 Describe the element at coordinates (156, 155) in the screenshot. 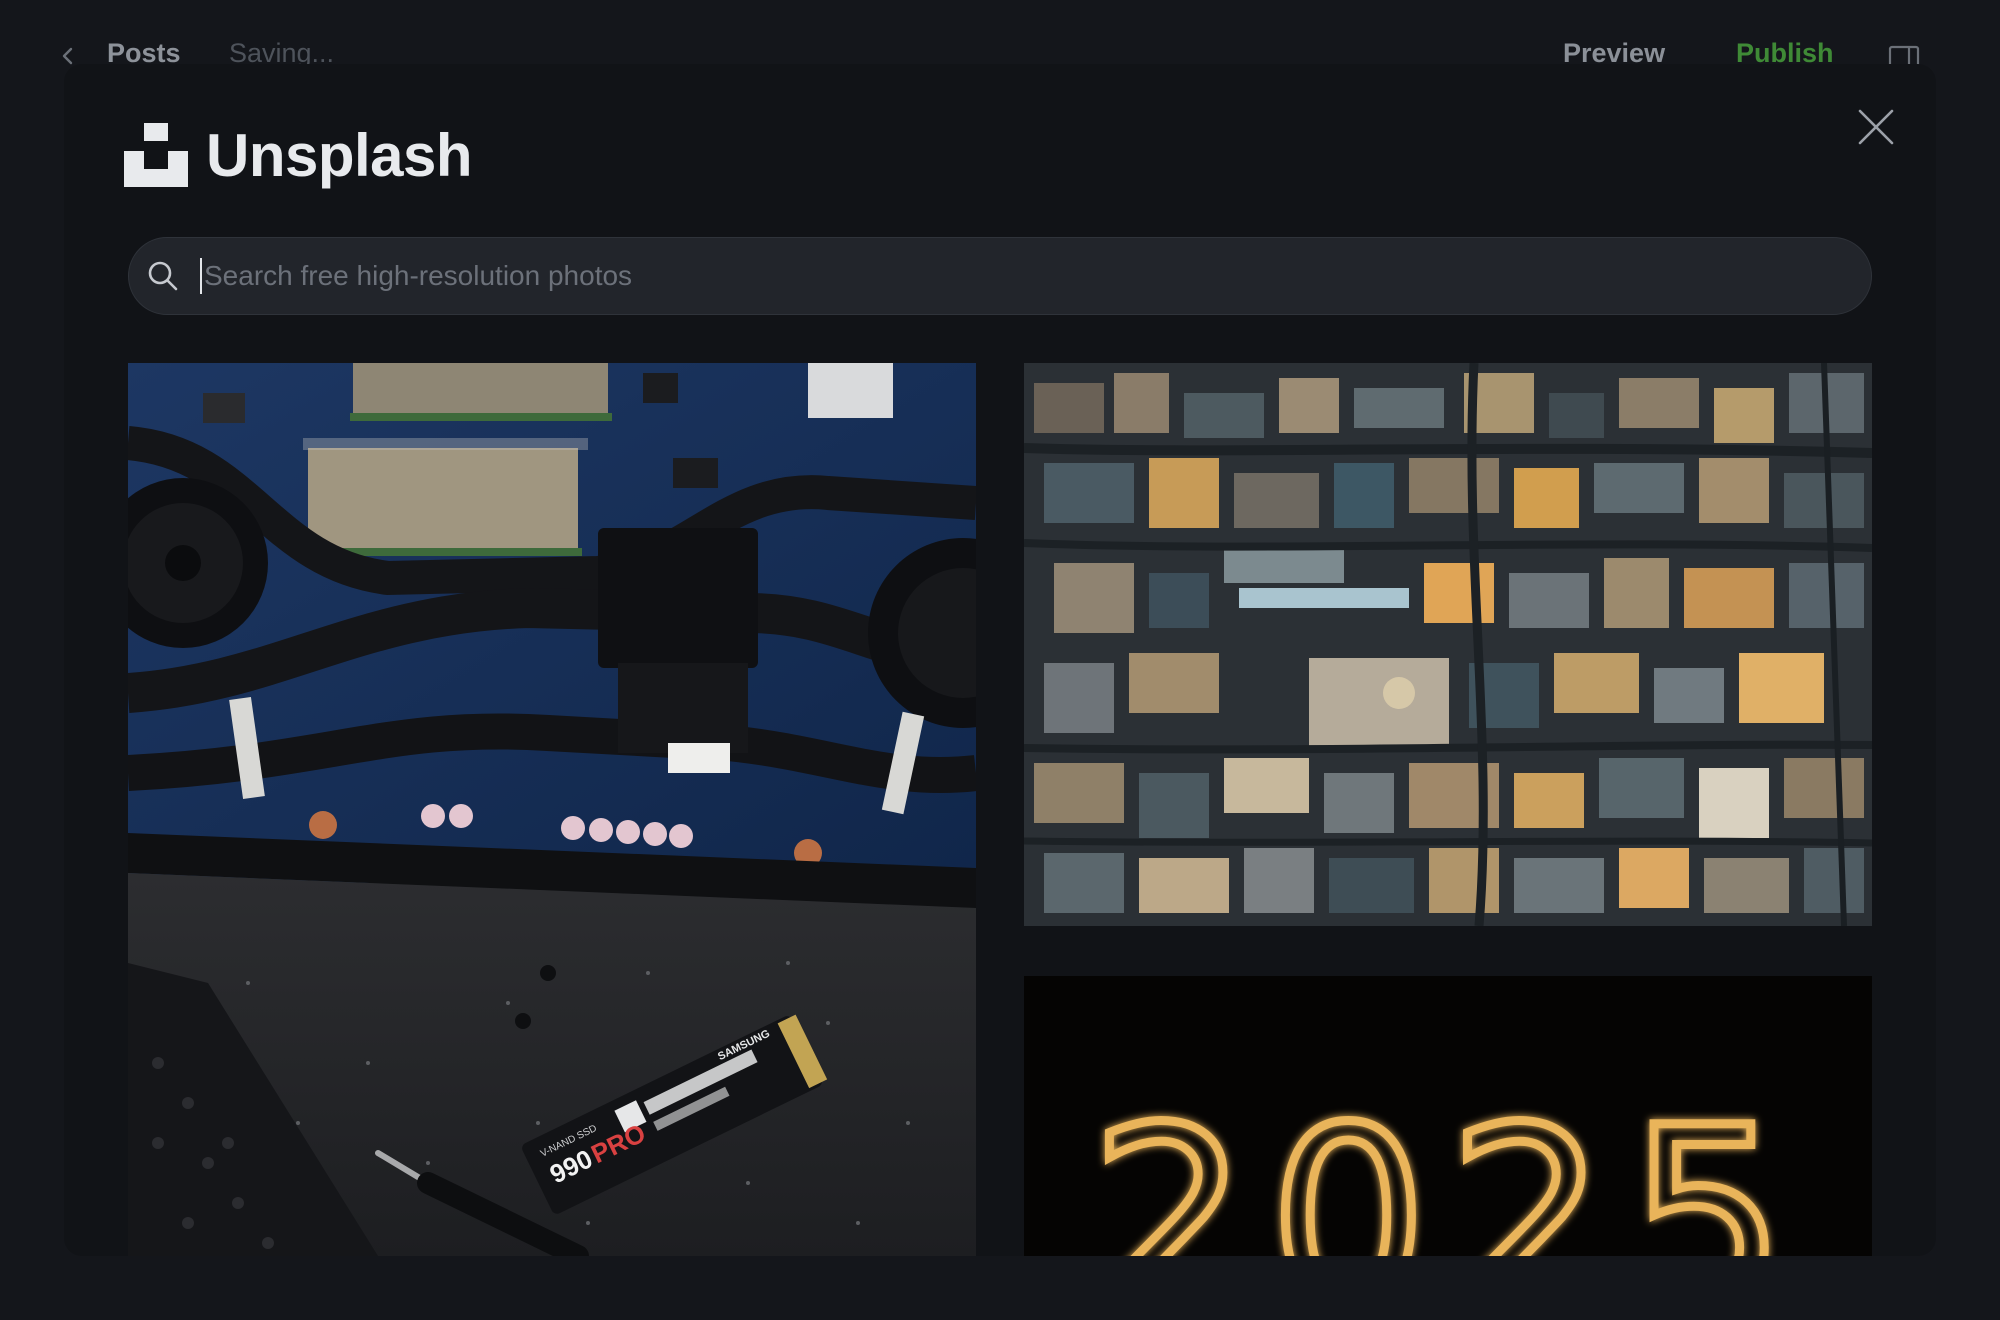

I see `unsplash-logo-icon` at that location.